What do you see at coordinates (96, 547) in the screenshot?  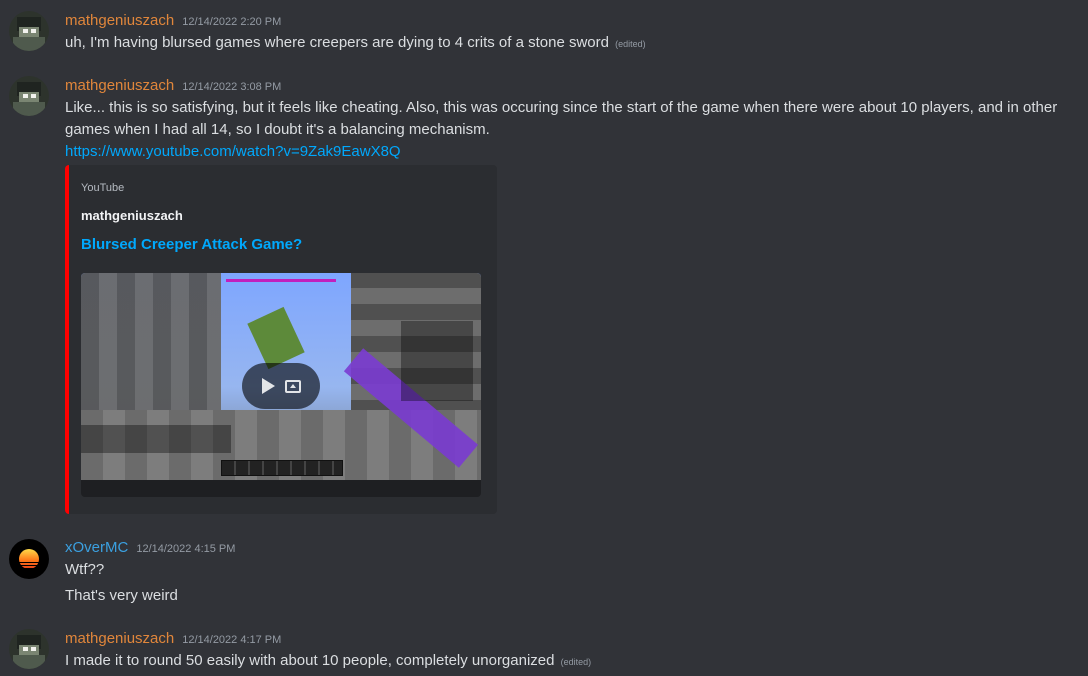 I see `username: xOverMC` at bounding box center [96, 547].